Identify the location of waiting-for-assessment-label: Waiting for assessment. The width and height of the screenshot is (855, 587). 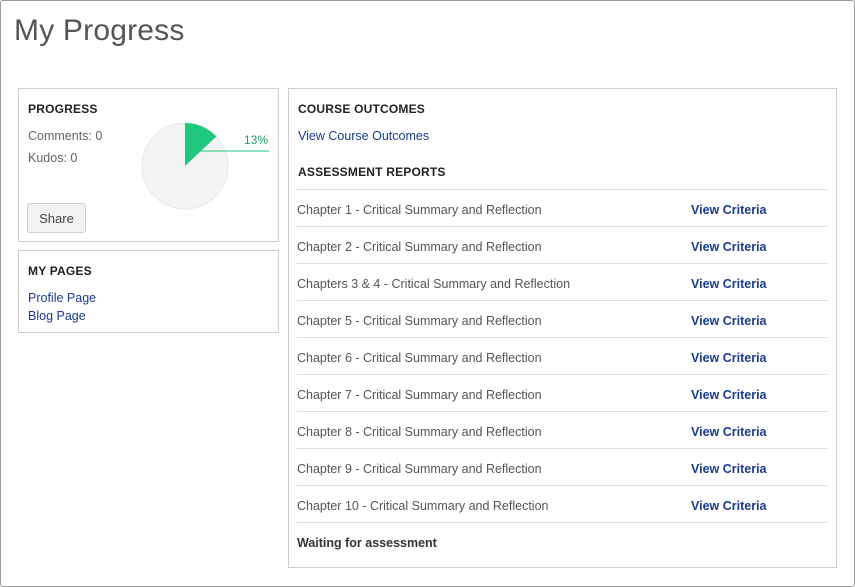
(367, 543).